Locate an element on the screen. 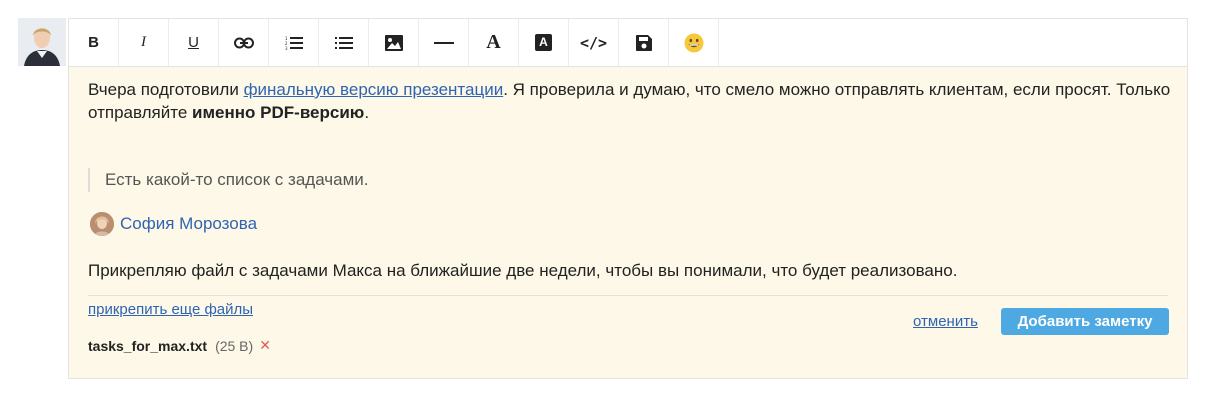 The height and width of the screenshot is (398, 1207). paragraph-text: Вчера подготовили is located at coordinates (166, 89).